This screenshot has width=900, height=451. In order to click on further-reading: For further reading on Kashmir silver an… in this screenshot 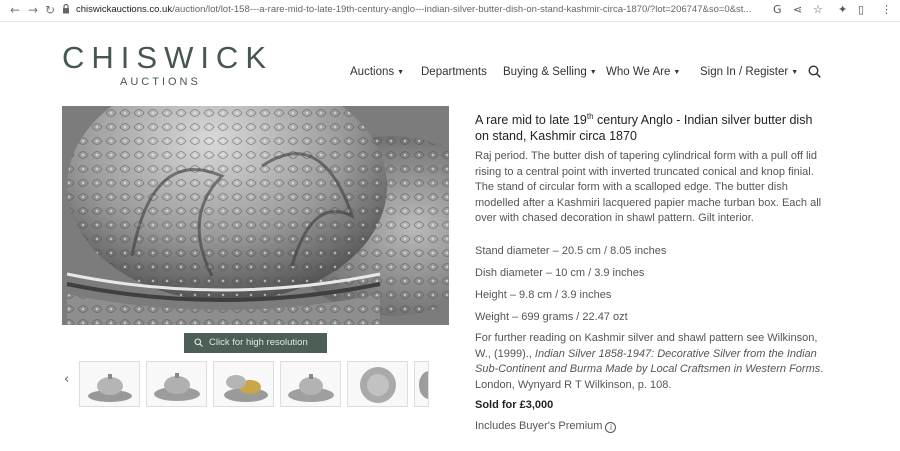, I will do `click(650, 362)`.